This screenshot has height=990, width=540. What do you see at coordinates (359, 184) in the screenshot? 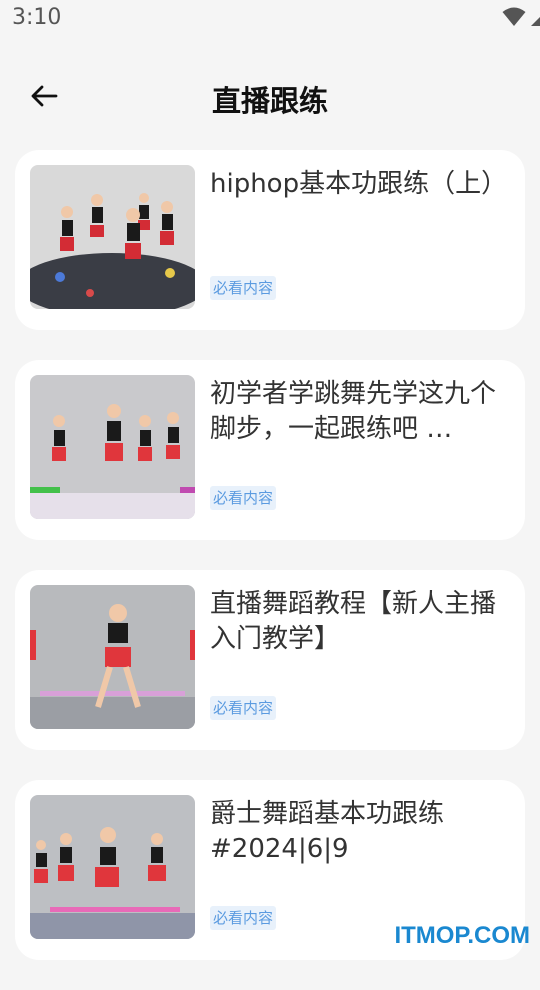
I see `video-title: hiphop基本功跟练（上）` at bounding box center [359, 184].